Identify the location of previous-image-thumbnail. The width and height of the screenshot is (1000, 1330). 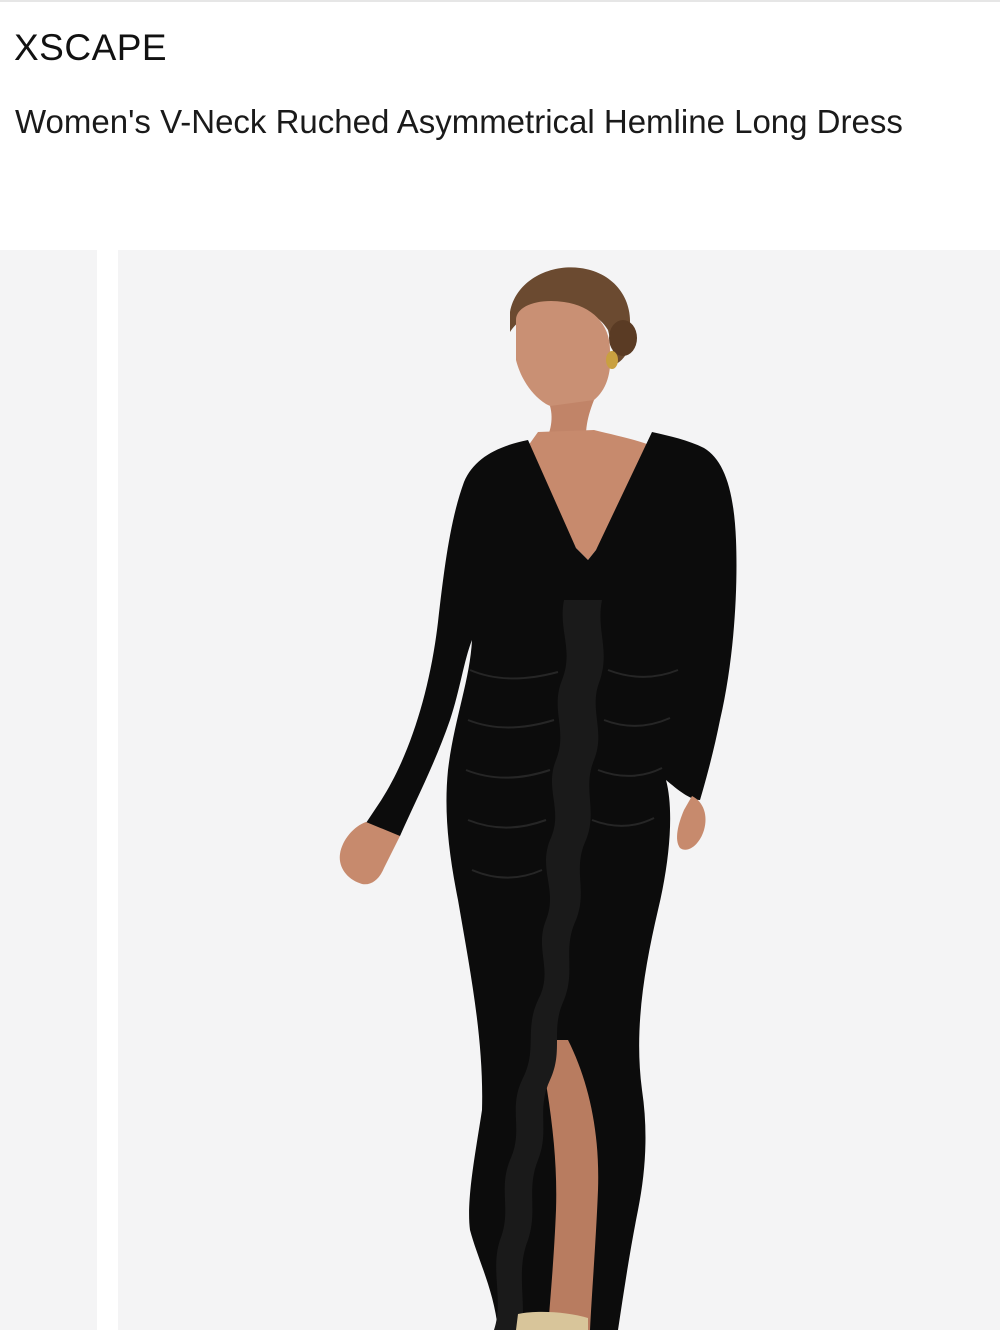
(48, 790).